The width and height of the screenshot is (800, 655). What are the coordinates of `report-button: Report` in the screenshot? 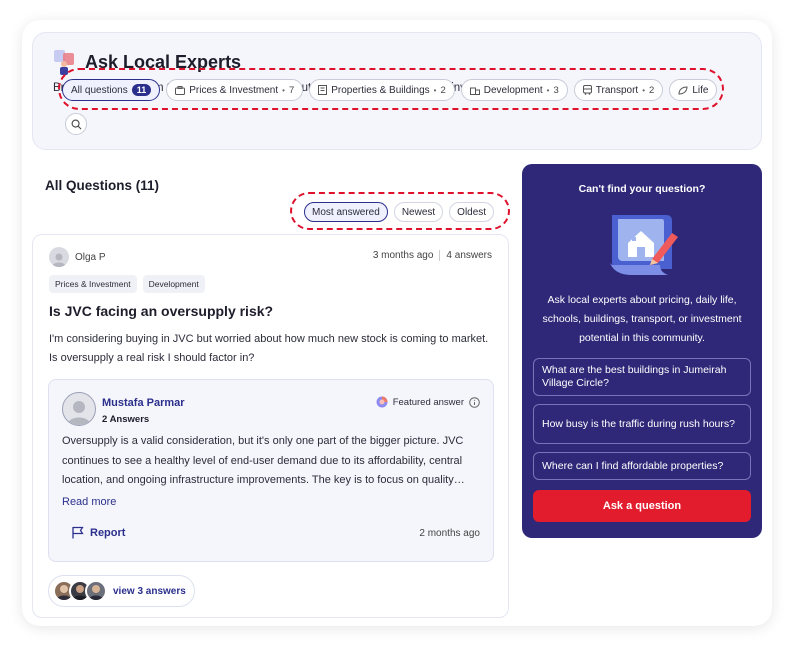 It's located at (98, 532).